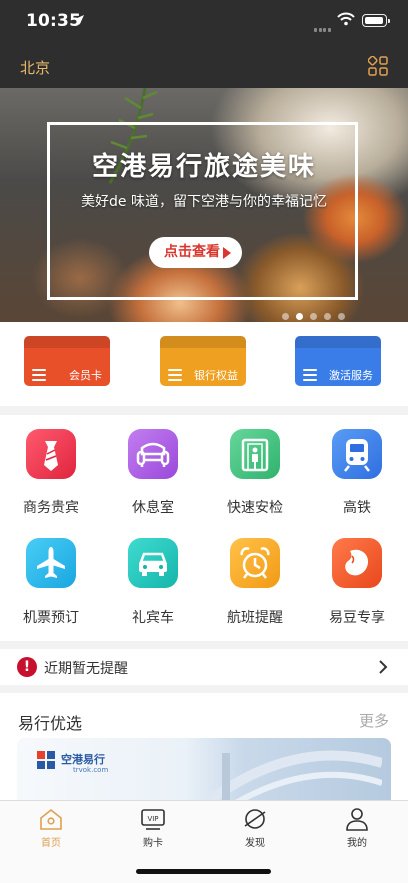 The height and width of the screenshot is (883, 408). What do you see at coordinates (203, 361) in the screenshot?
I see `bank-benefits-button: 银行权益` at bounding box center [203, 361].